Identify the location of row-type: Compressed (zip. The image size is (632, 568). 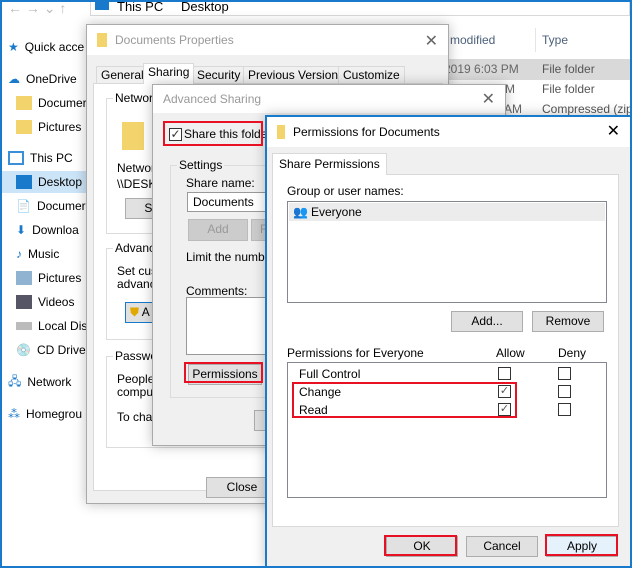
(587, 109).